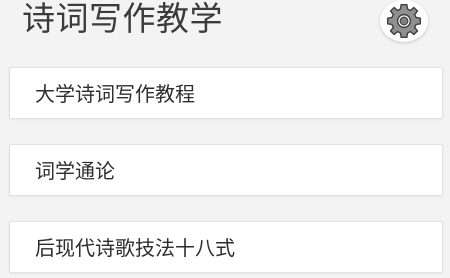 The image size is (450, 278). What do you see at coordinates (135, 248) in the screenshot?
I see `list-item-label: 后现代诗歌技法十八式` at bounding box center [135, 248].